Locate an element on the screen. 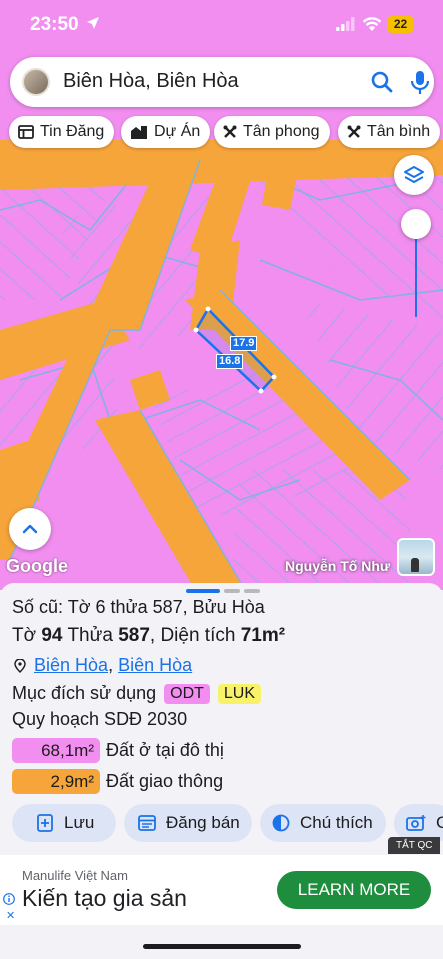 This screenshot has width=443, height=959. layers-button is located at coordinates (414, 175).